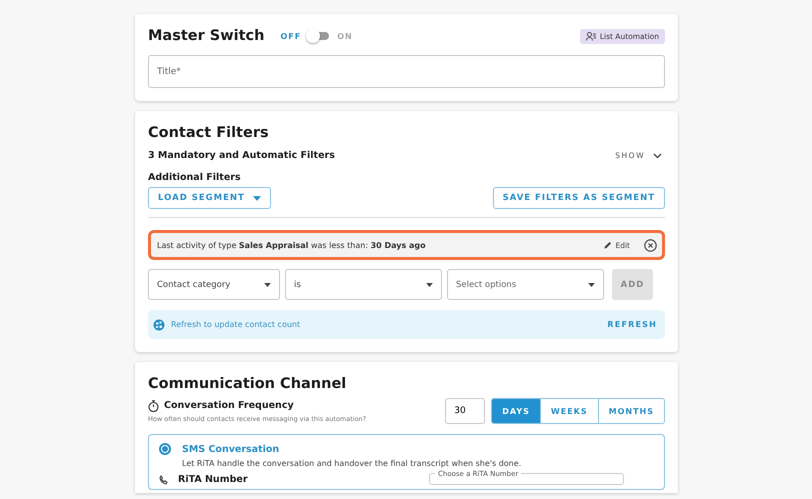 The height and width of the screenshot is (499, 812). I want to click on section-label: Conversation Frequency, so click(229, 405).